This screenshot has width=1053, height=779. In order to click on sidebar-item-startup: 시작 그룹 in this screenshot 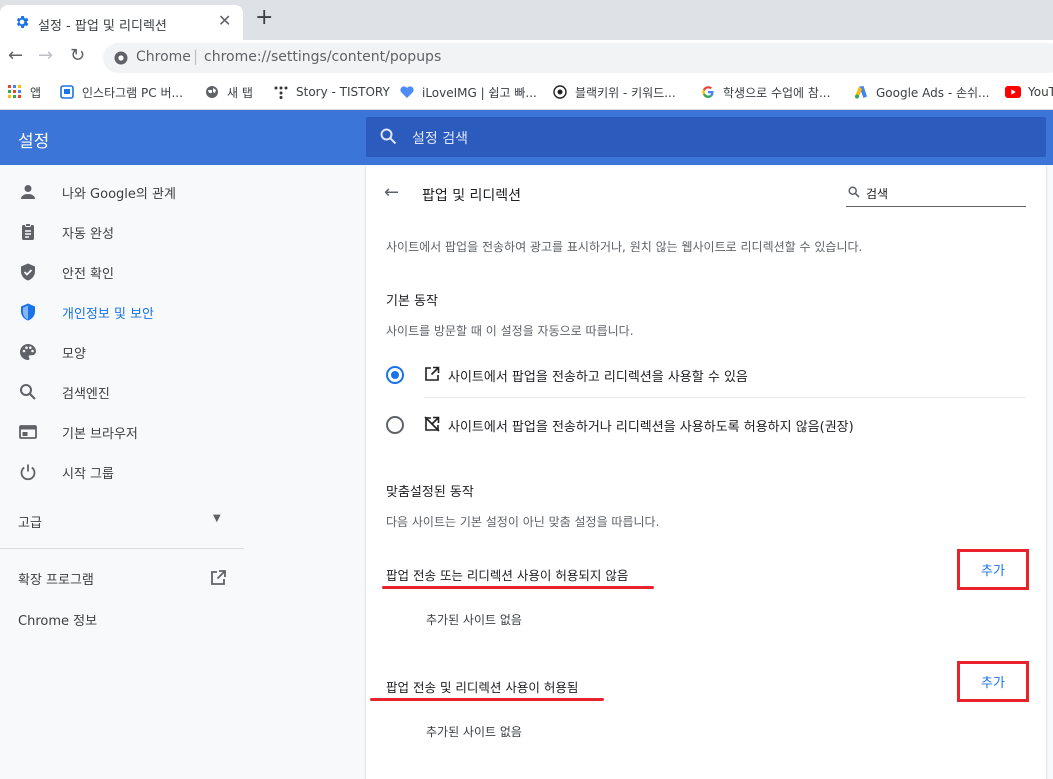, I will do `click(122, 472)`.